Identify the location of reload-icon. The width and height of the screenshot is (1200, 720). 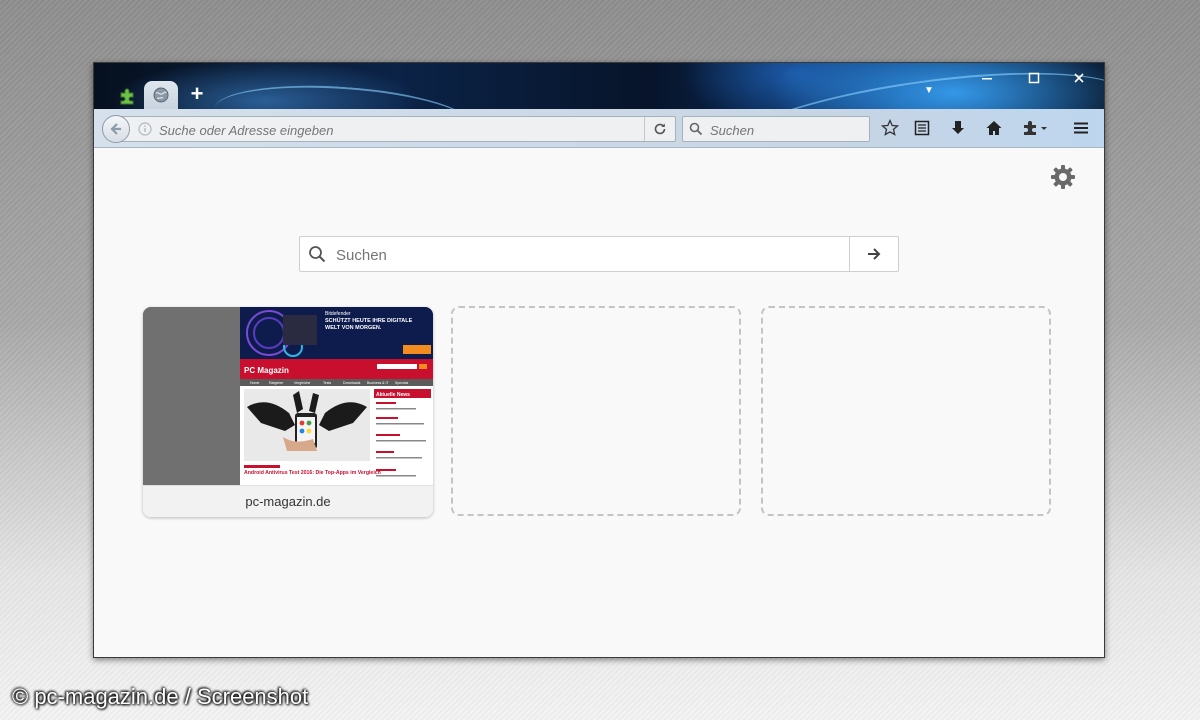
(660, 129).